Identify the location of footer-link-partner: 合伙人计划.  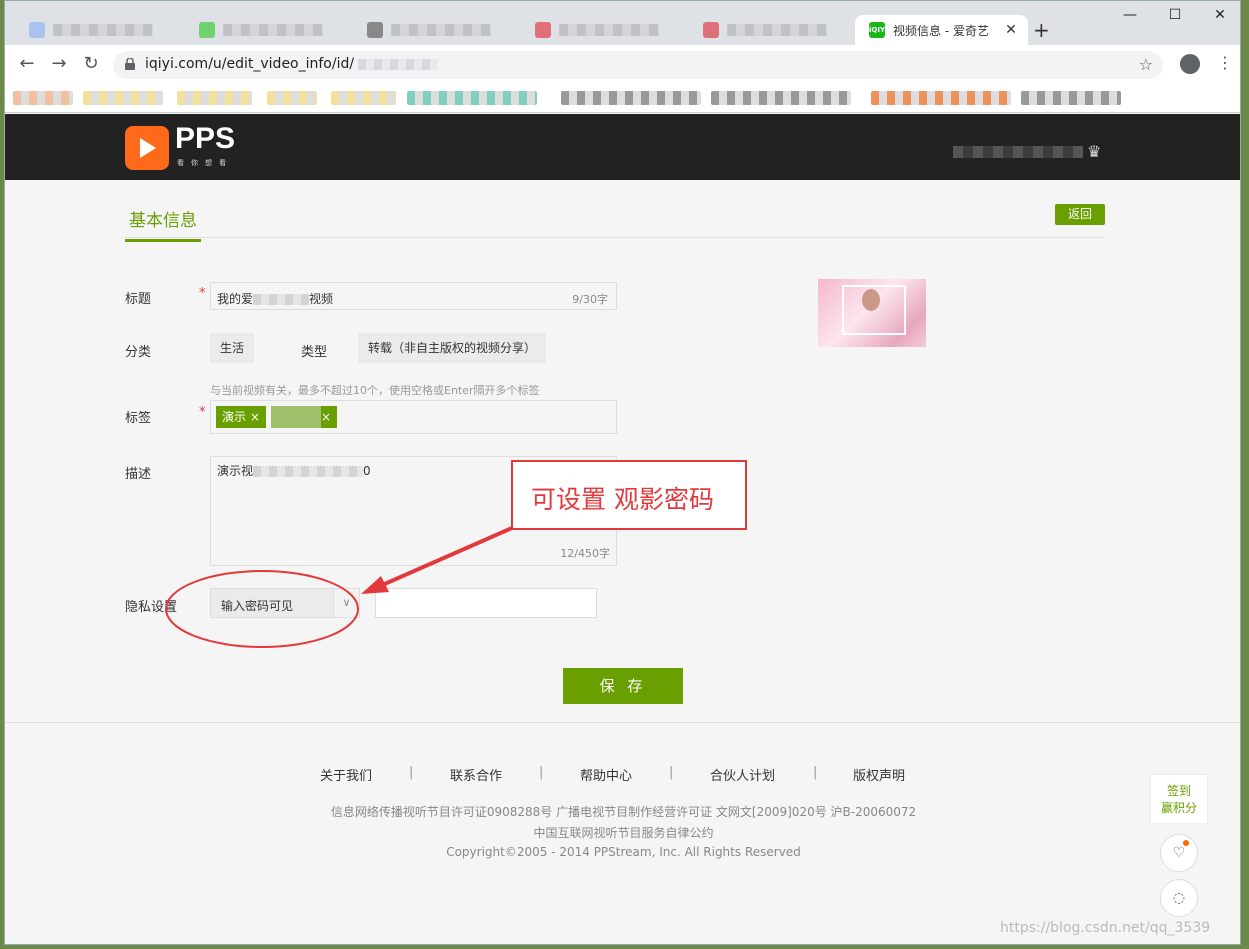
(742, 774).